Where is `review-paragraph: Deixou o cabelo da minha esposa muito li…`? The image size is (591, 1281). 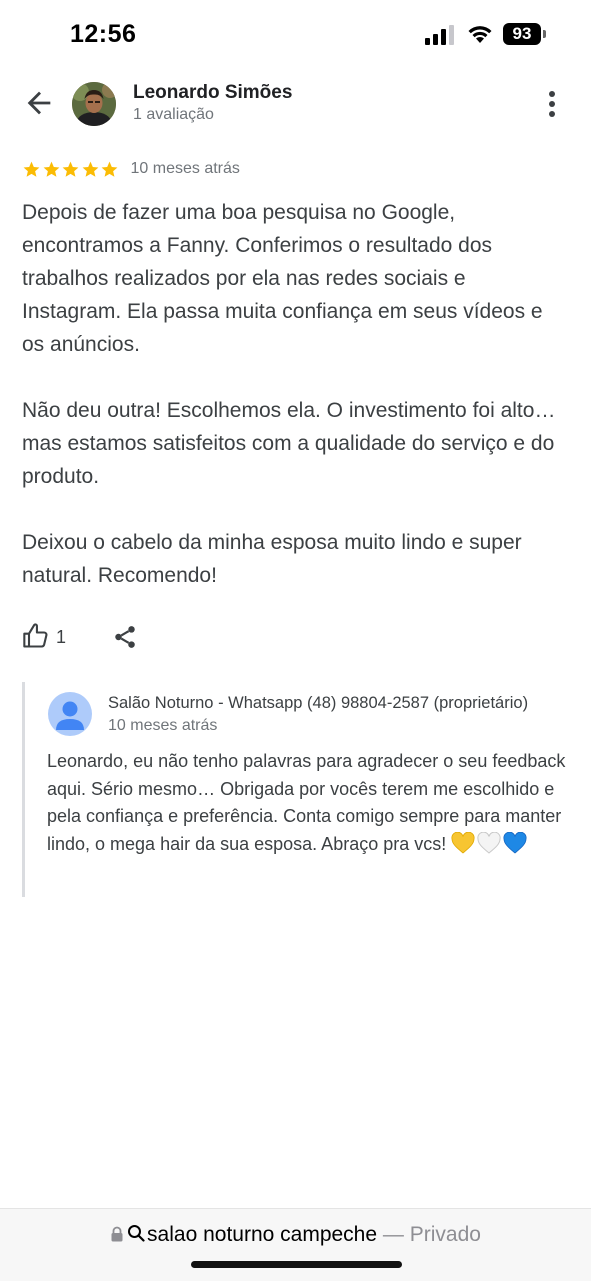
review-paragraph: Deixou o cabelo da minha esposa muito li… is located at coordinates (272, 559).